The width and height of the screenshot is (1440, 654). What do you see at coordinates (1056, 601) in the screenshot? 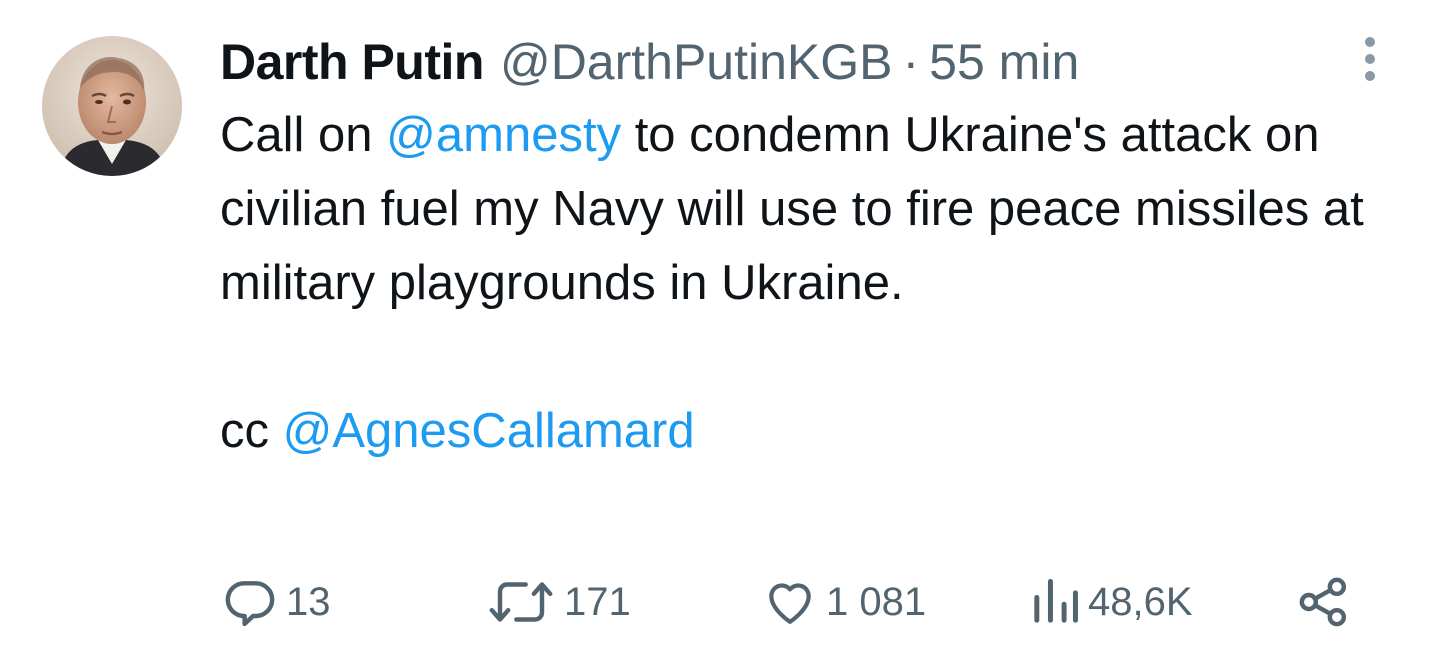
I see `views-chart-icon` at bounding box center [1056, 601].